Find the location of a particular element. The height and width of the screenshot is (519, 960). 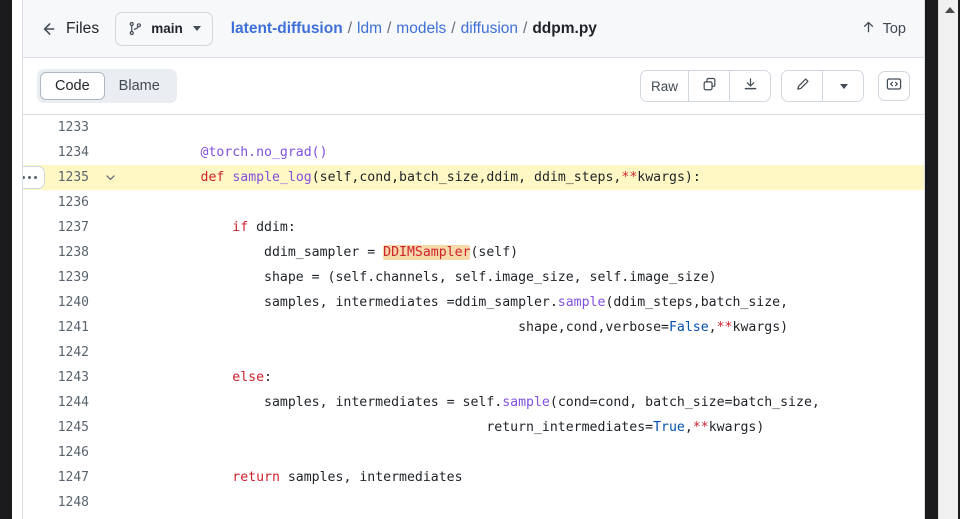

breadcrumb-current-file: ddpm.py is located at coordinates (564, 28).